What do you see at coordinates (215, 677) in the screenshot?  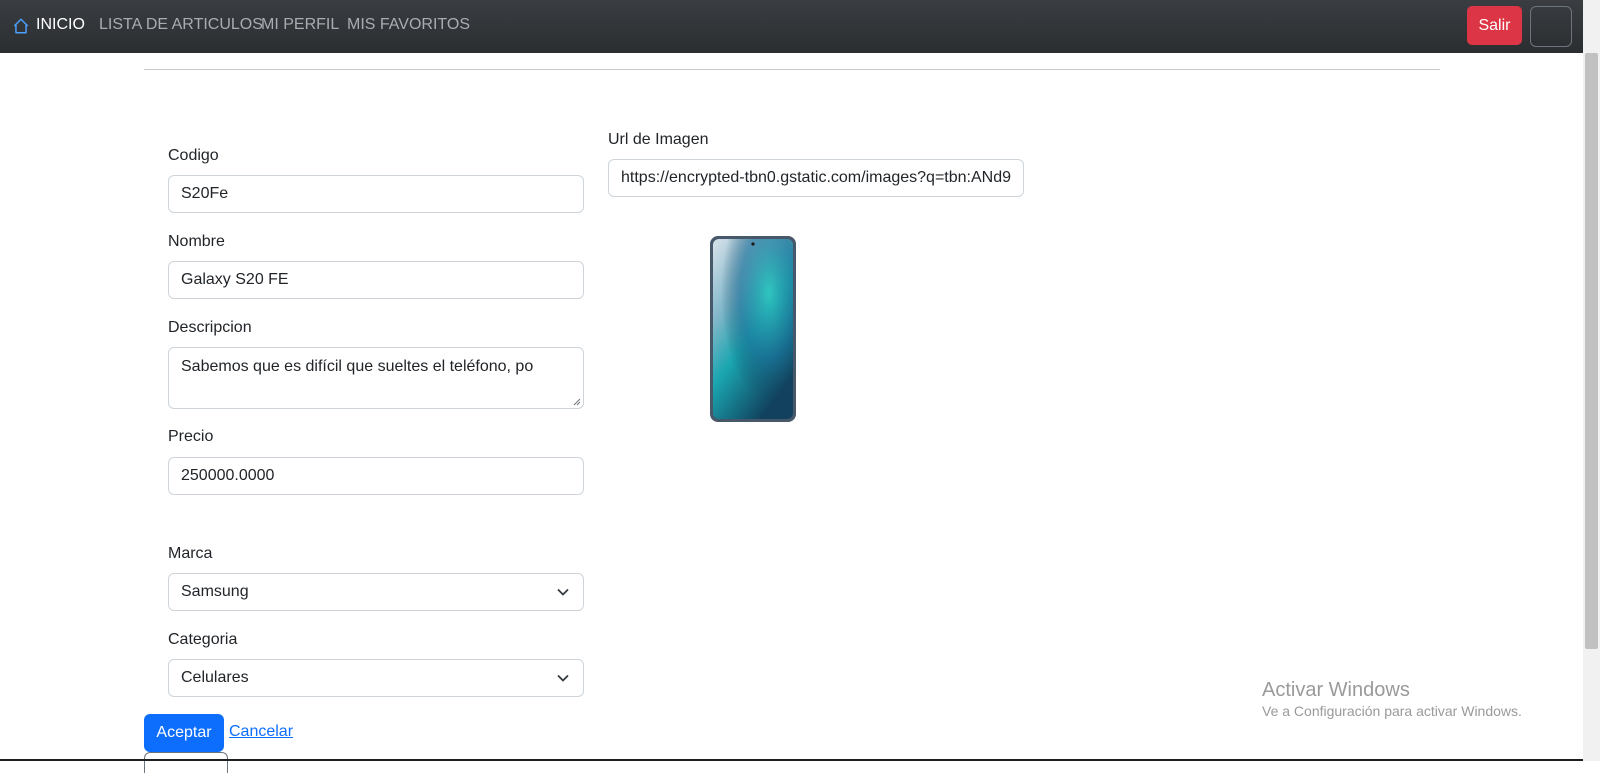 I see `categoria-select-value: Celulares` at bounding box center [215, 677].